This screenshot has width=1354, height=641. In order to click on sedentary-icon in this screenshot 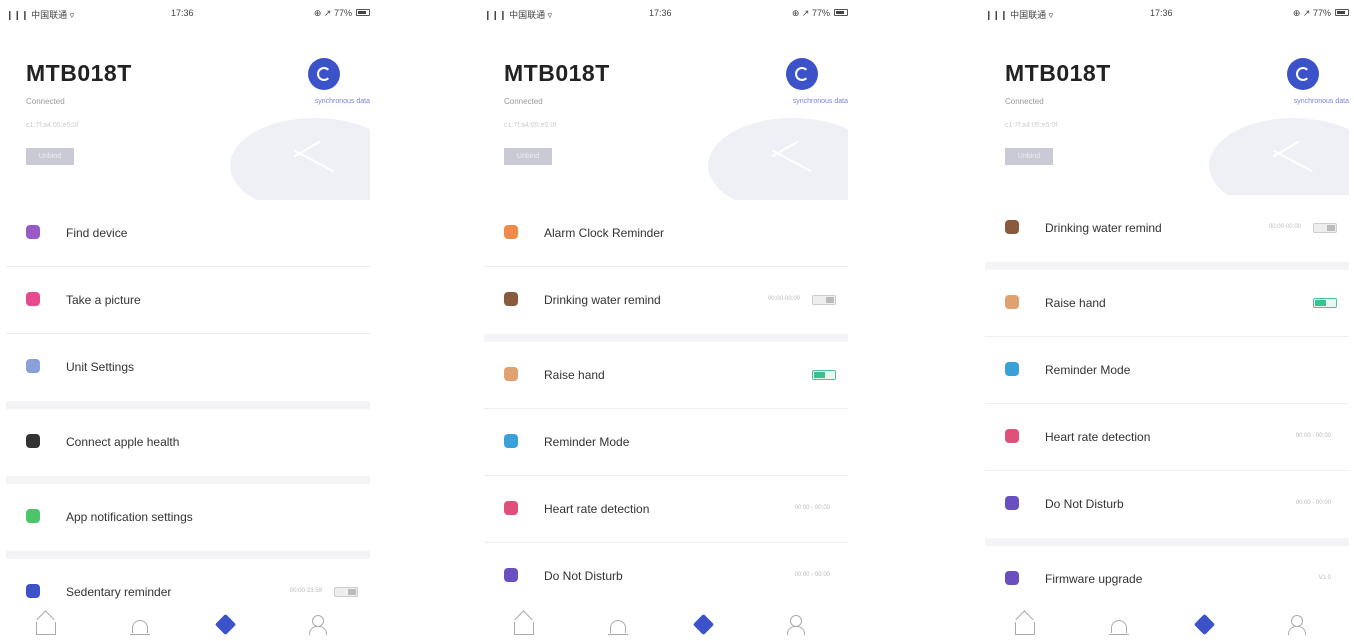, I will do `click(33, 591)`.